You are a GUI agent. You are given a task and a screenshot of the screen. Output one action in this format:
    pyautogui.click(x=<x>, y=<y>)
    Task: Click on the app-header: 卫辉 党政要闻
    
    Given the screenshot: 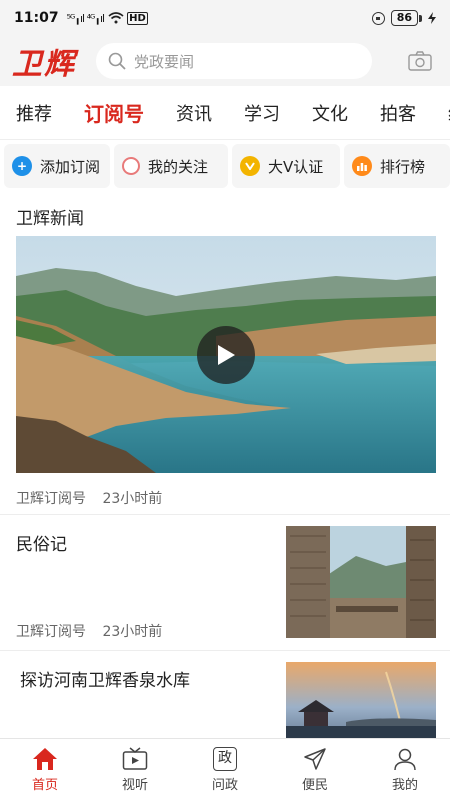 What is the action you would take?
    pyautogui.click(x=225, y=61)
    